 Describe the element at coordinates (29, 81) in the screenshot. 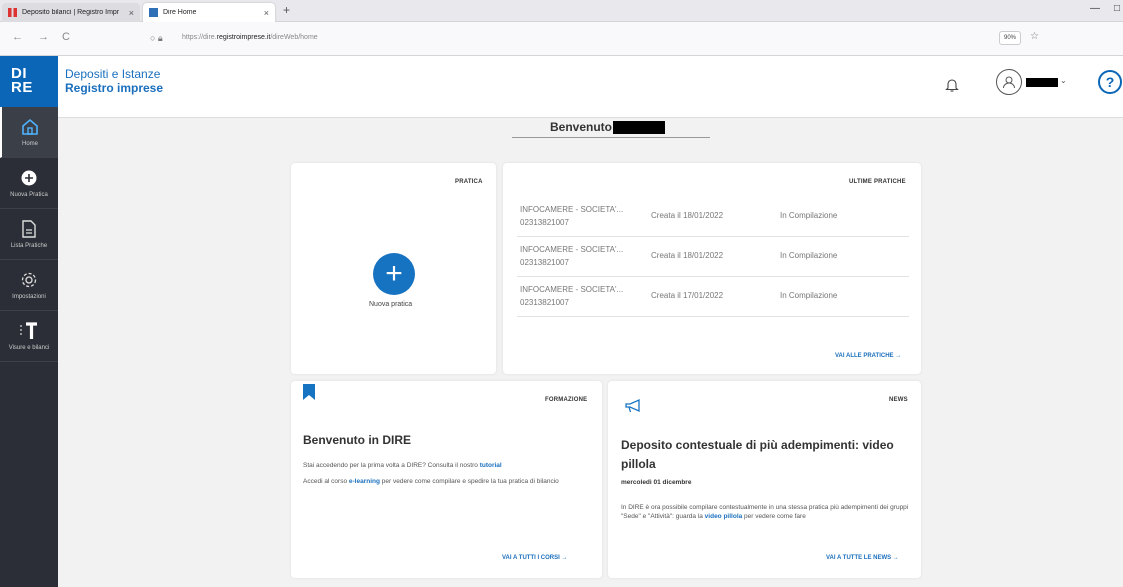

I see `dire-logo: DI RE` at that location.